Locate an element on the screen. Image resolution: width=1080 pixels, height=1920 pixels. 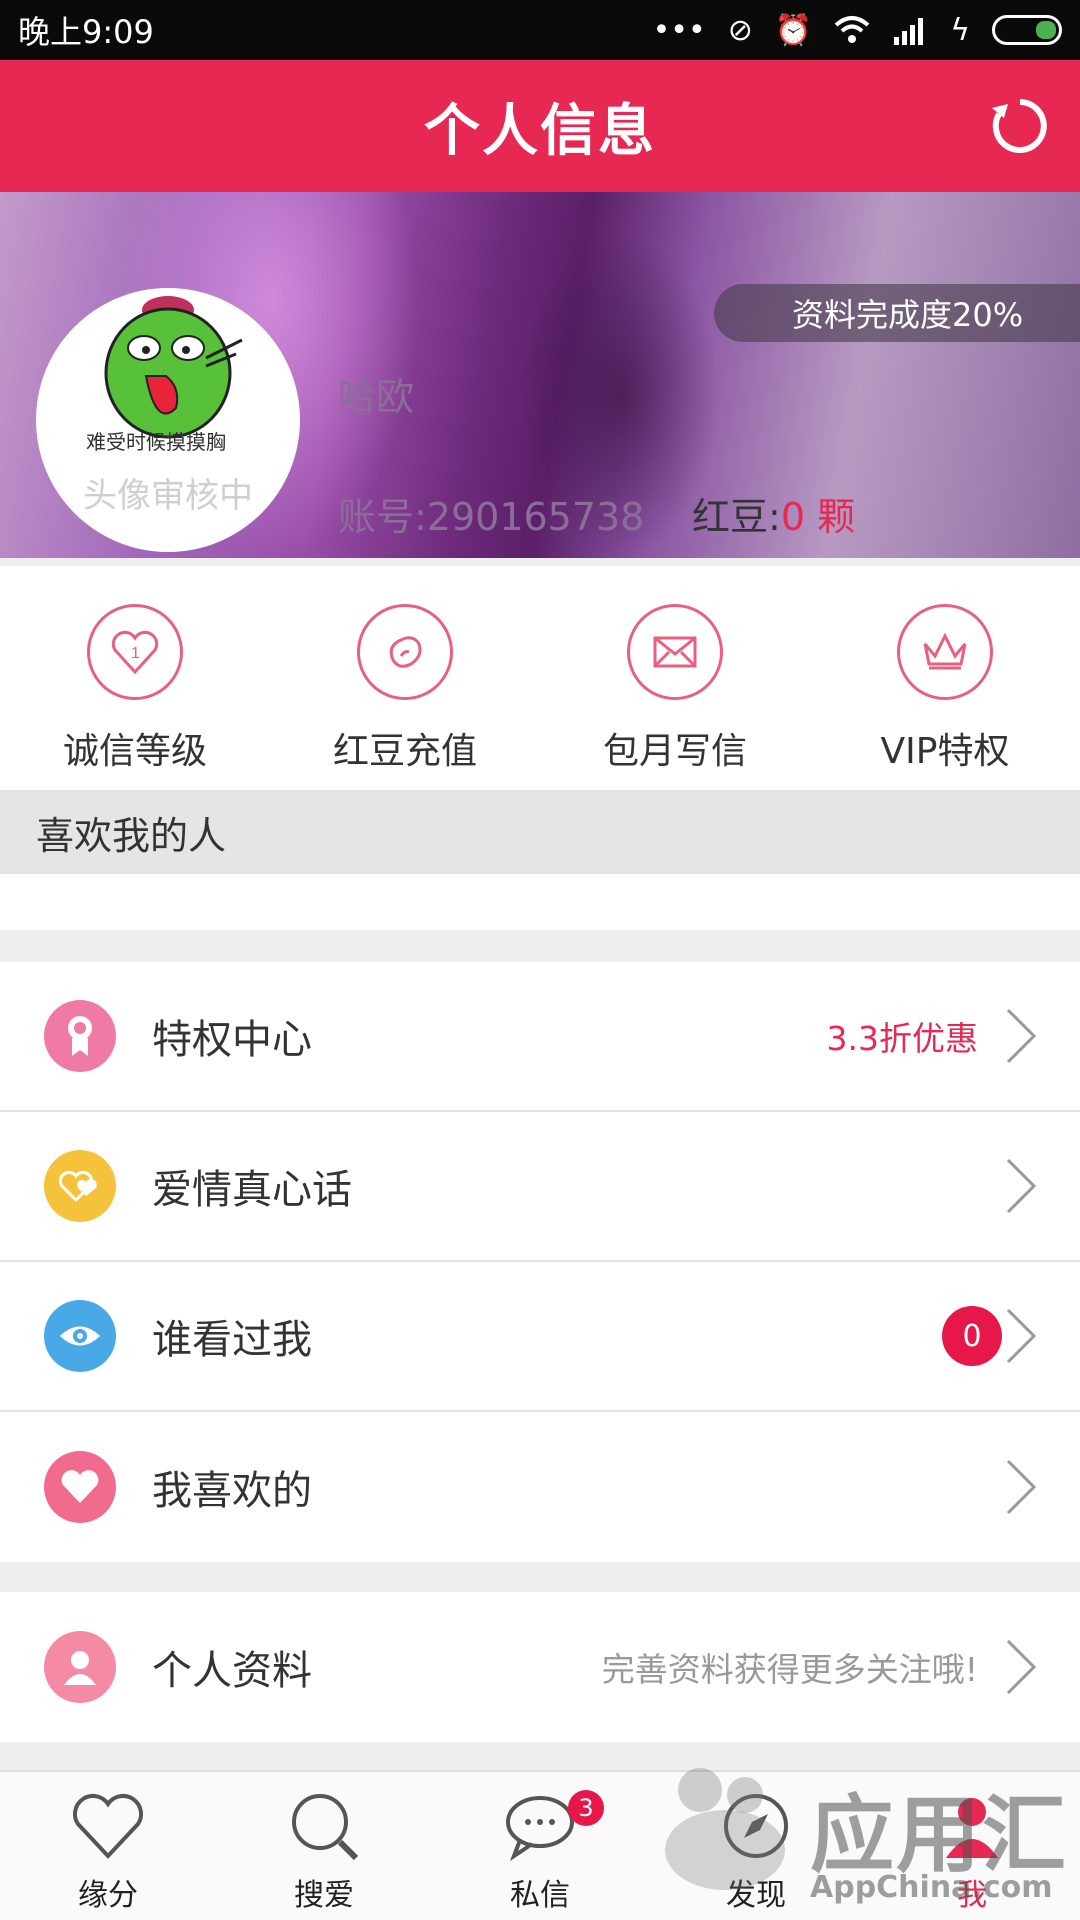
discount-text: 3.3折优惠 is located at coordinates (902, 1038).